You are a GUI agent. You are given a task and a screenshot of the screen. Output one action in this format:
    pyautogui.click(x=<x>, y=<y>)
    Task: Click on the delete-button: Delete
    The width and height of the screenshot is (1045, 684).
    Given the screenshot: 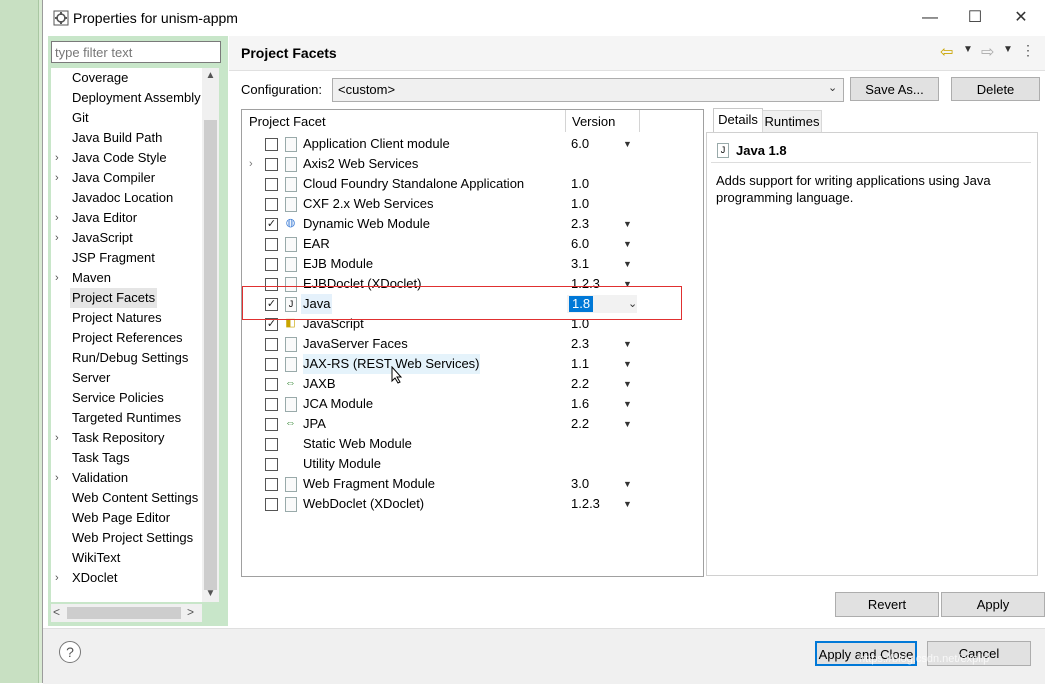 What is the action you would take?
    pyautogui.click(x=995, y=89)
    